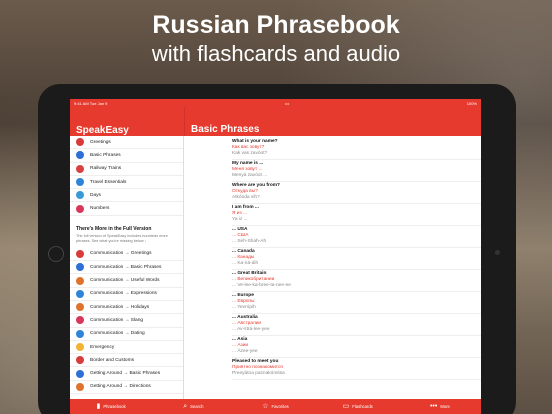  What do you see at coordinates (280, 406) in the screenshot?
I see `tab-label: Favorites` at bounding box center [280, 406].